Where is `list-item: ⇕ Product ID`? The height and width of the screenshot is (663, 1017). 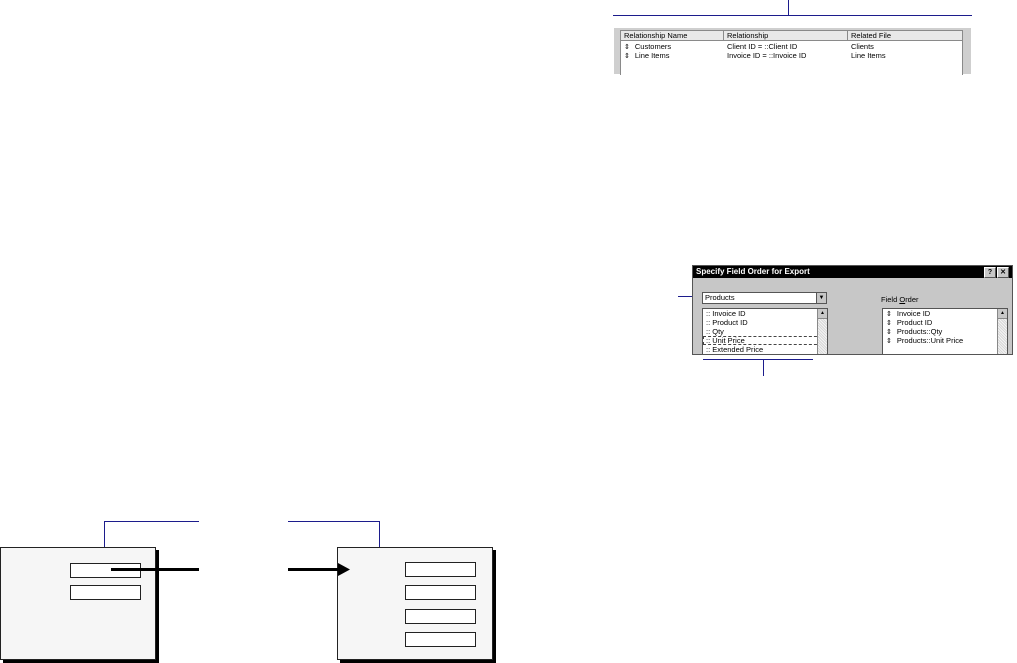 list-item: ⇕ Product ID is located at coordinates (945, 322).